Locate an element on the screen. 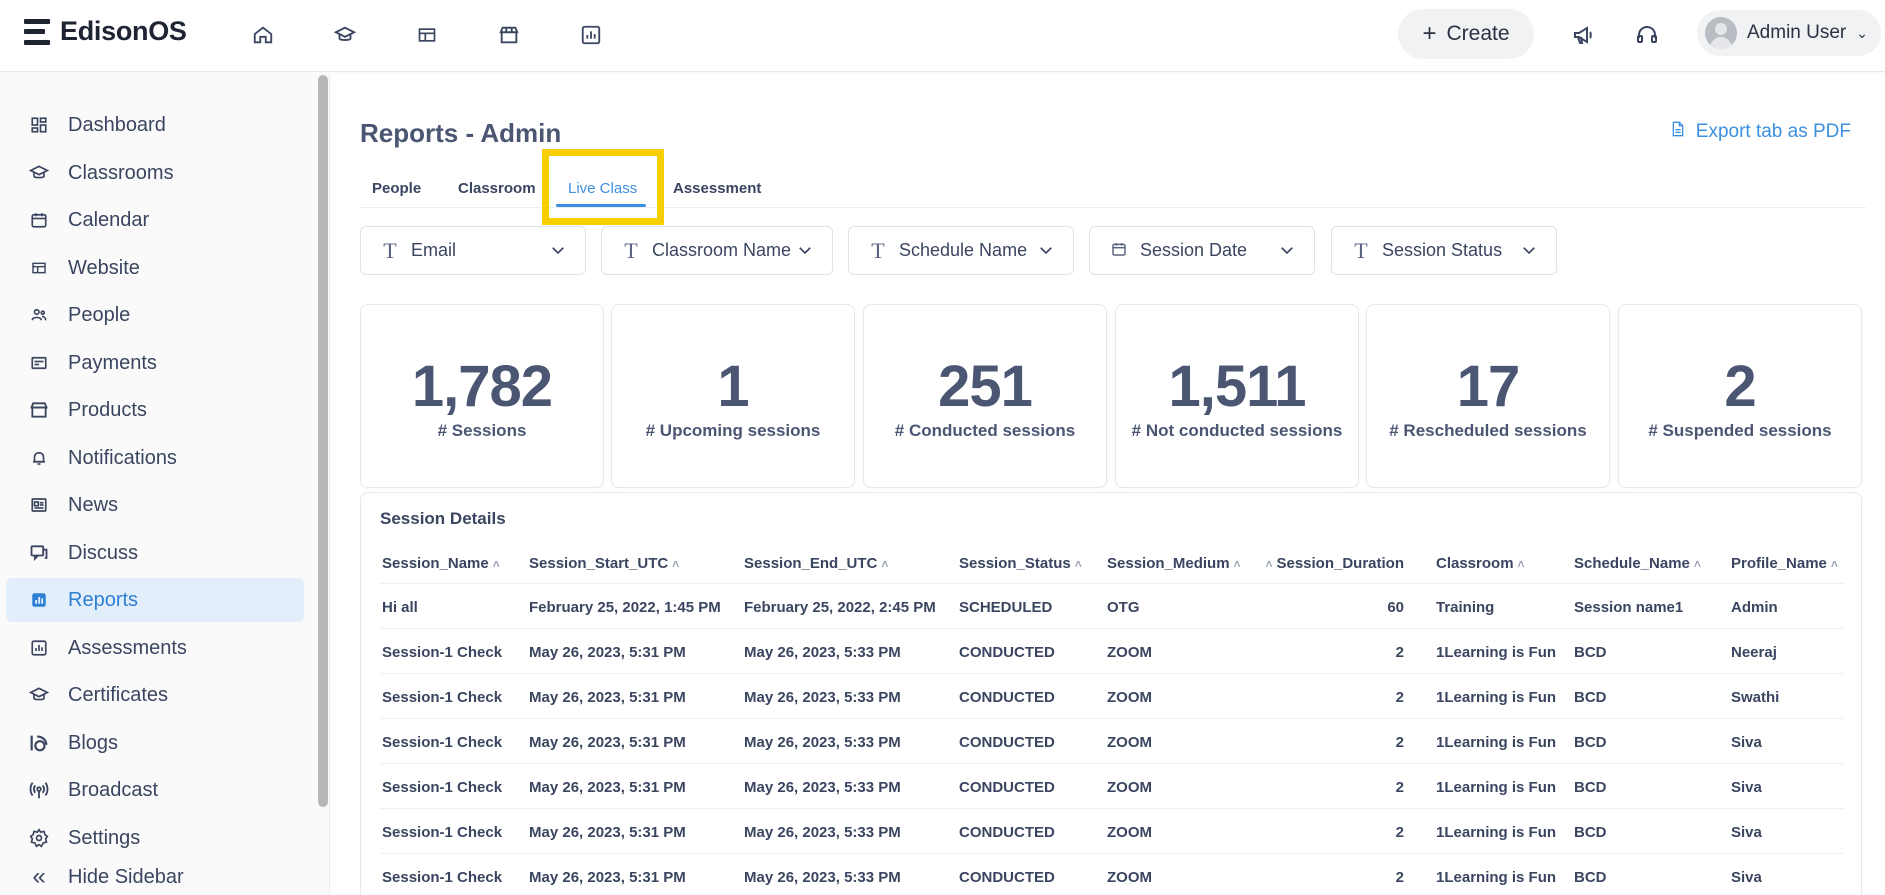 Image resolution: width=1885 pixels, height=895 pixels. sidebar-item-settings: Settings is located at coordinates (155, 838).